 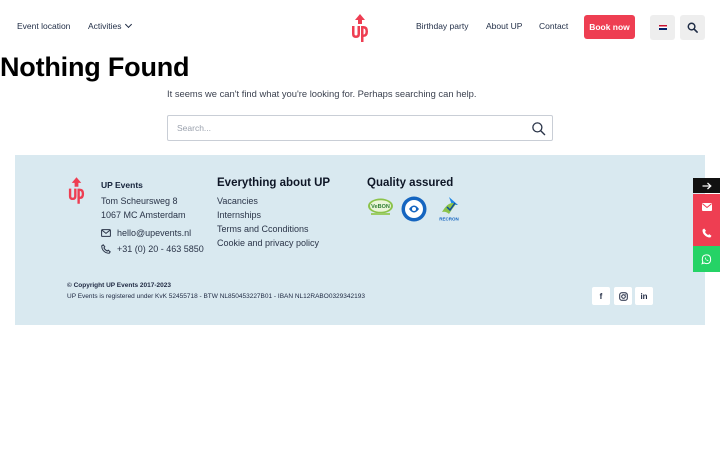 I want to click on instagram-link, so click(x=623, y=296).